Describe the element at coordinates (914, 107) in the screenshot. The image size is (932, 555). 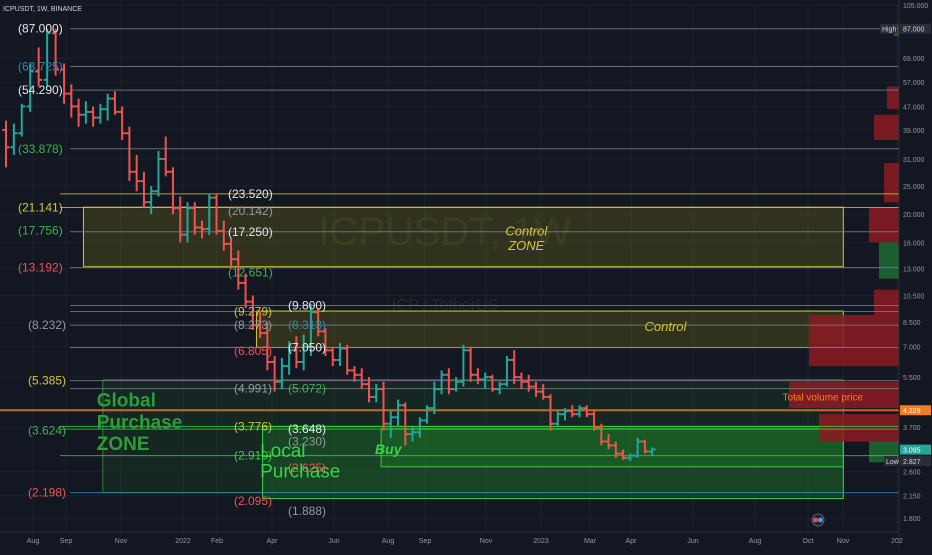
I see `y-tick-label: 47.000` at that location.